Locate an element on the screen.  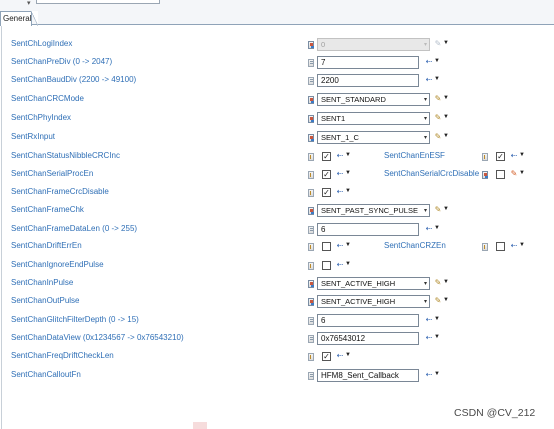
sentchlogiindex-label: SentChLogiIndex is located at coordinates (42, 43).